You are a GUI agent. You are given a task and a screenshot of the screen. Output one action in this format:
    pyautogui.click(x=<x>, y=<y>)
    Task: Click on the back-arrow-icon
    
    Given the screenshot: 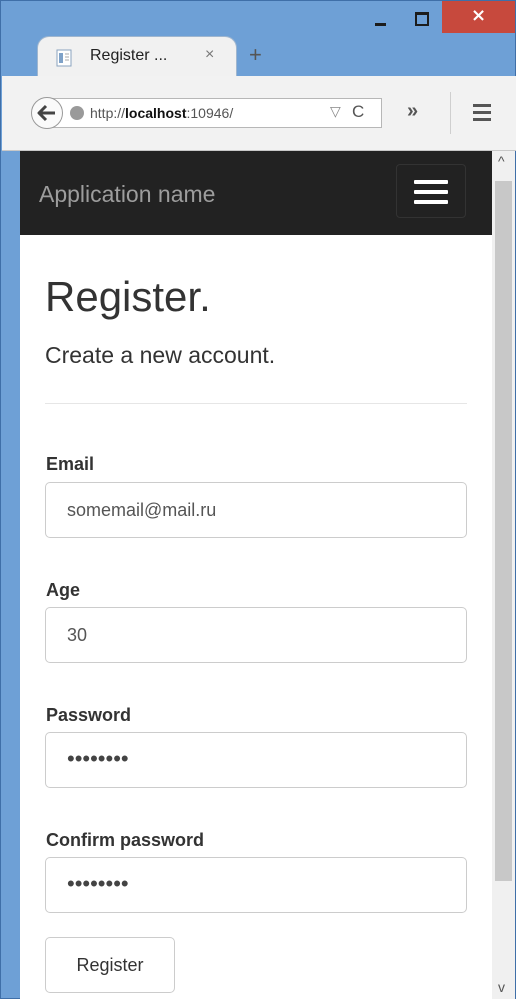 What is the action you would take?
    pyautogui.click(x=46, y=113)
    